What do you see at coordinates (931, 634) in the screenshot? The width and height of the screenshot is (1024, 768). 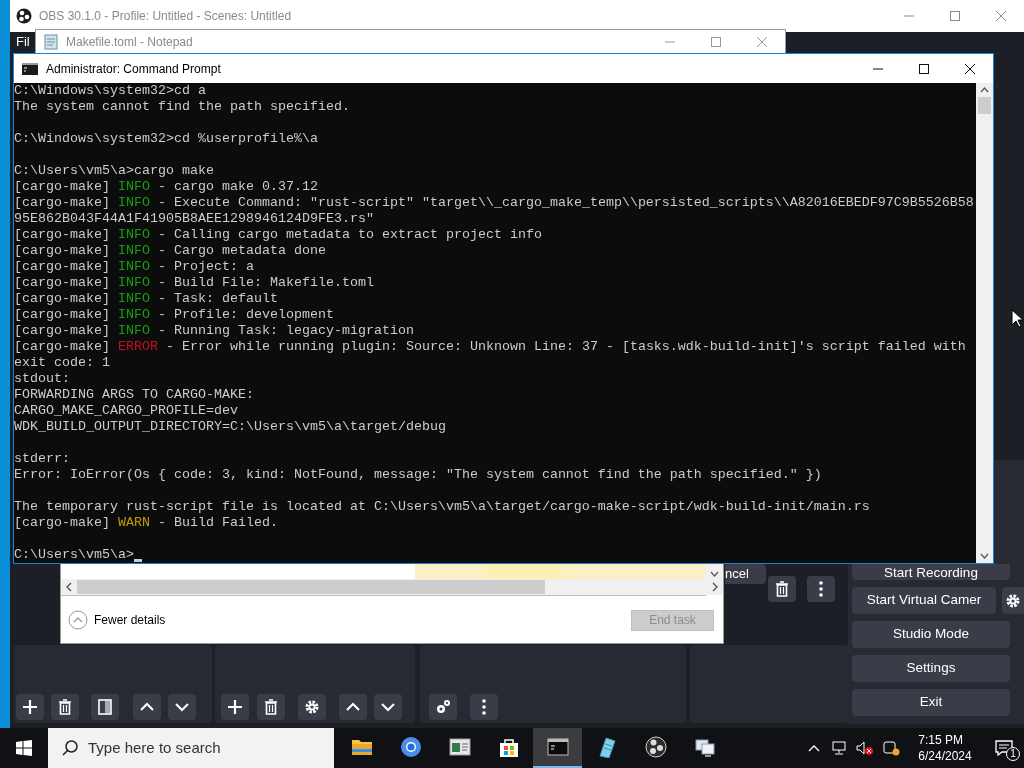 I see `control-button: Studio Mode` at bounding box center [931, 634].